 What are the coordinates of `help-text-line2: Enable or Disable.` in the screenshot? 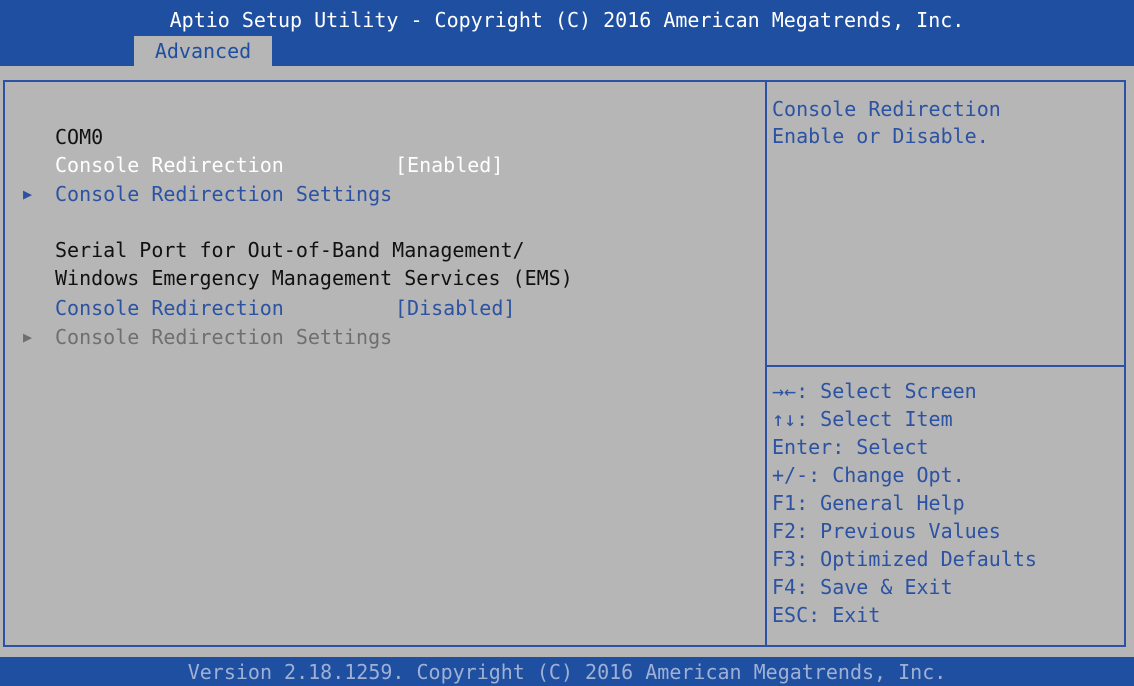 It's located at (880, 136).